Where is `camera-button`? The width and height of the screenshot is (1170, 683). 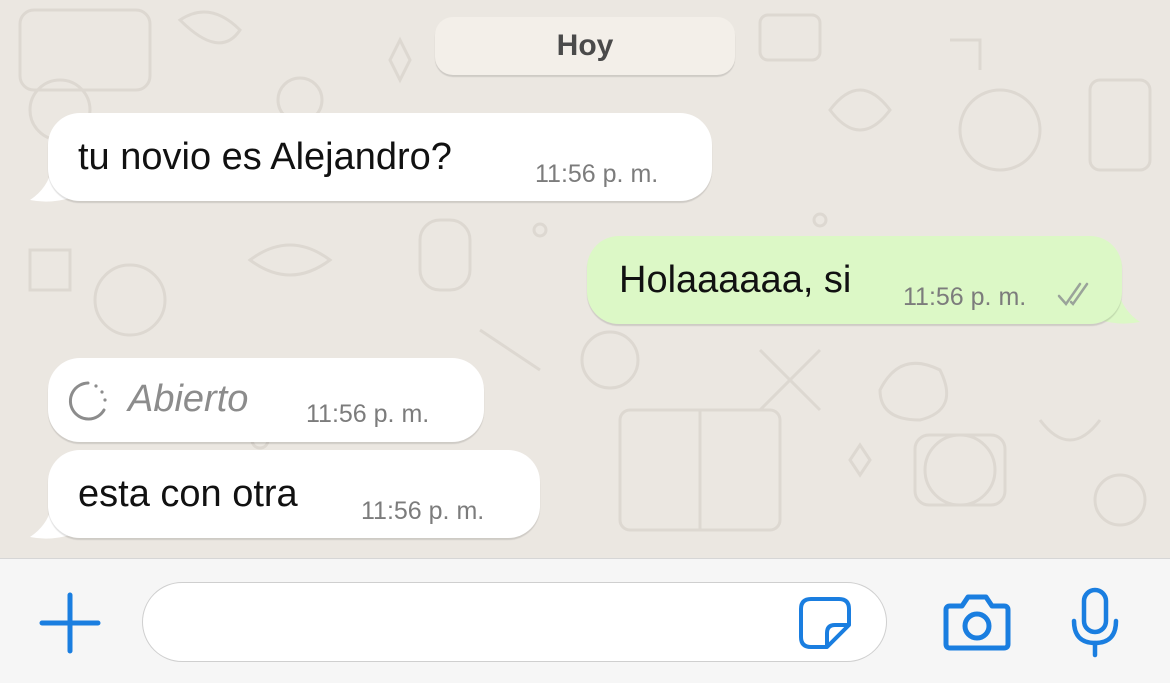 camera-button is located at coordinates (977, 622).